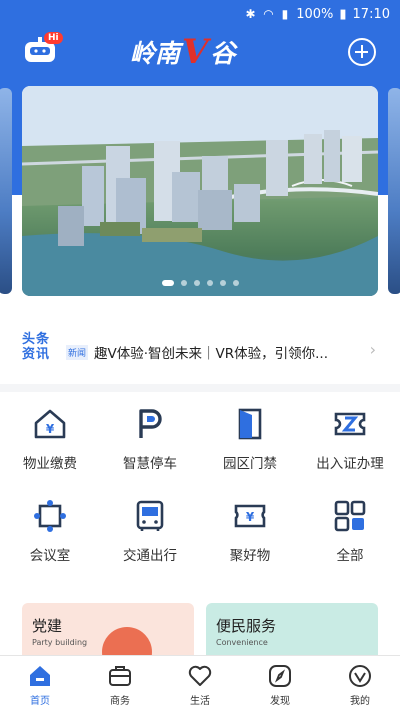 This screenshot has width=400, height=711. What do you see at coordinates (50, 464) in the screenshot?
I see `service-label: 物业缴费` at bounding box center [50, 464].